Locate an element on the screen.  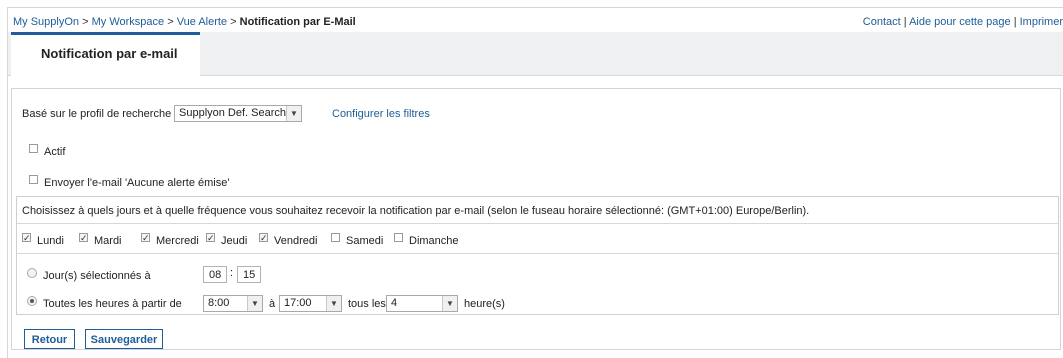
day-label: Vendredi is located at coordinates (296, 241).